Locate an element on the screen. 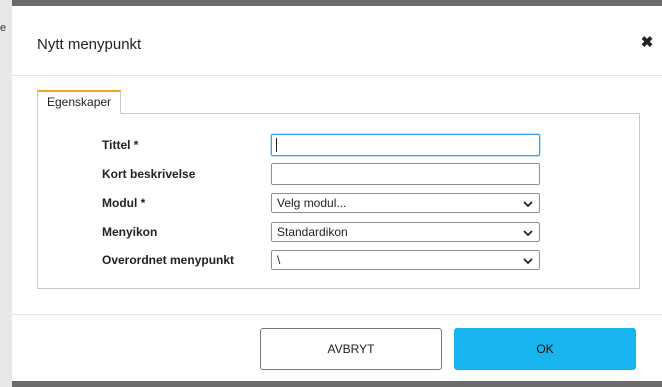 Image resolution: width=662 pixels, height=387 pixels. parent-item-select: \ is located at coordinates (405, 260).